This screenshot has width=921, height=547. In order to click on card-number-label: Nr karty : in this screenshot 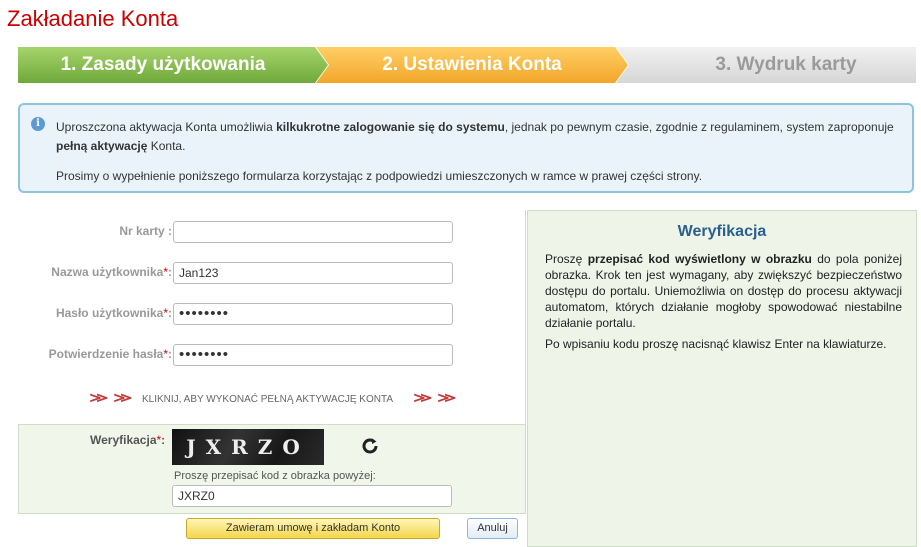, I will do `click(145, 231)`.